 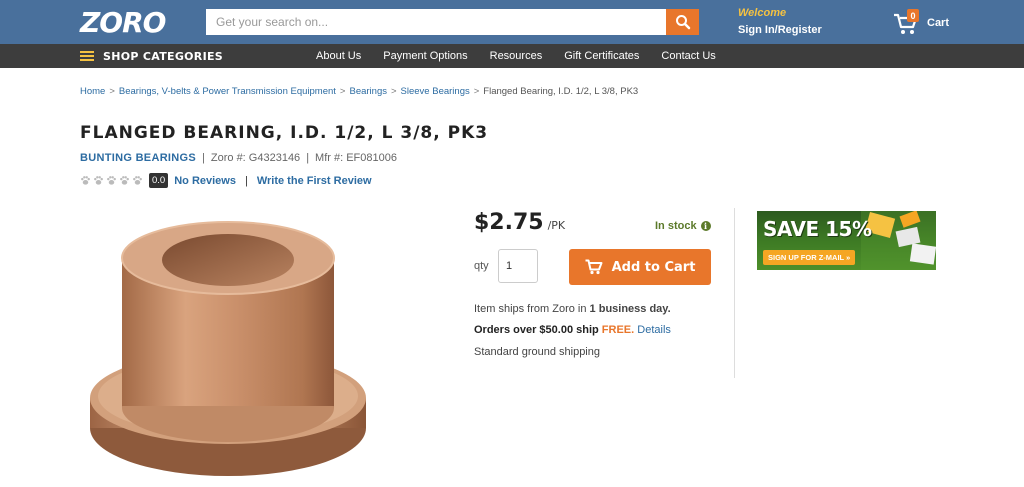 What do you see at coordinates (538, 330) in the screenshot?
I see `free-shipping-text: Orders over $50.00 ship` at bounding box center [538, 330].